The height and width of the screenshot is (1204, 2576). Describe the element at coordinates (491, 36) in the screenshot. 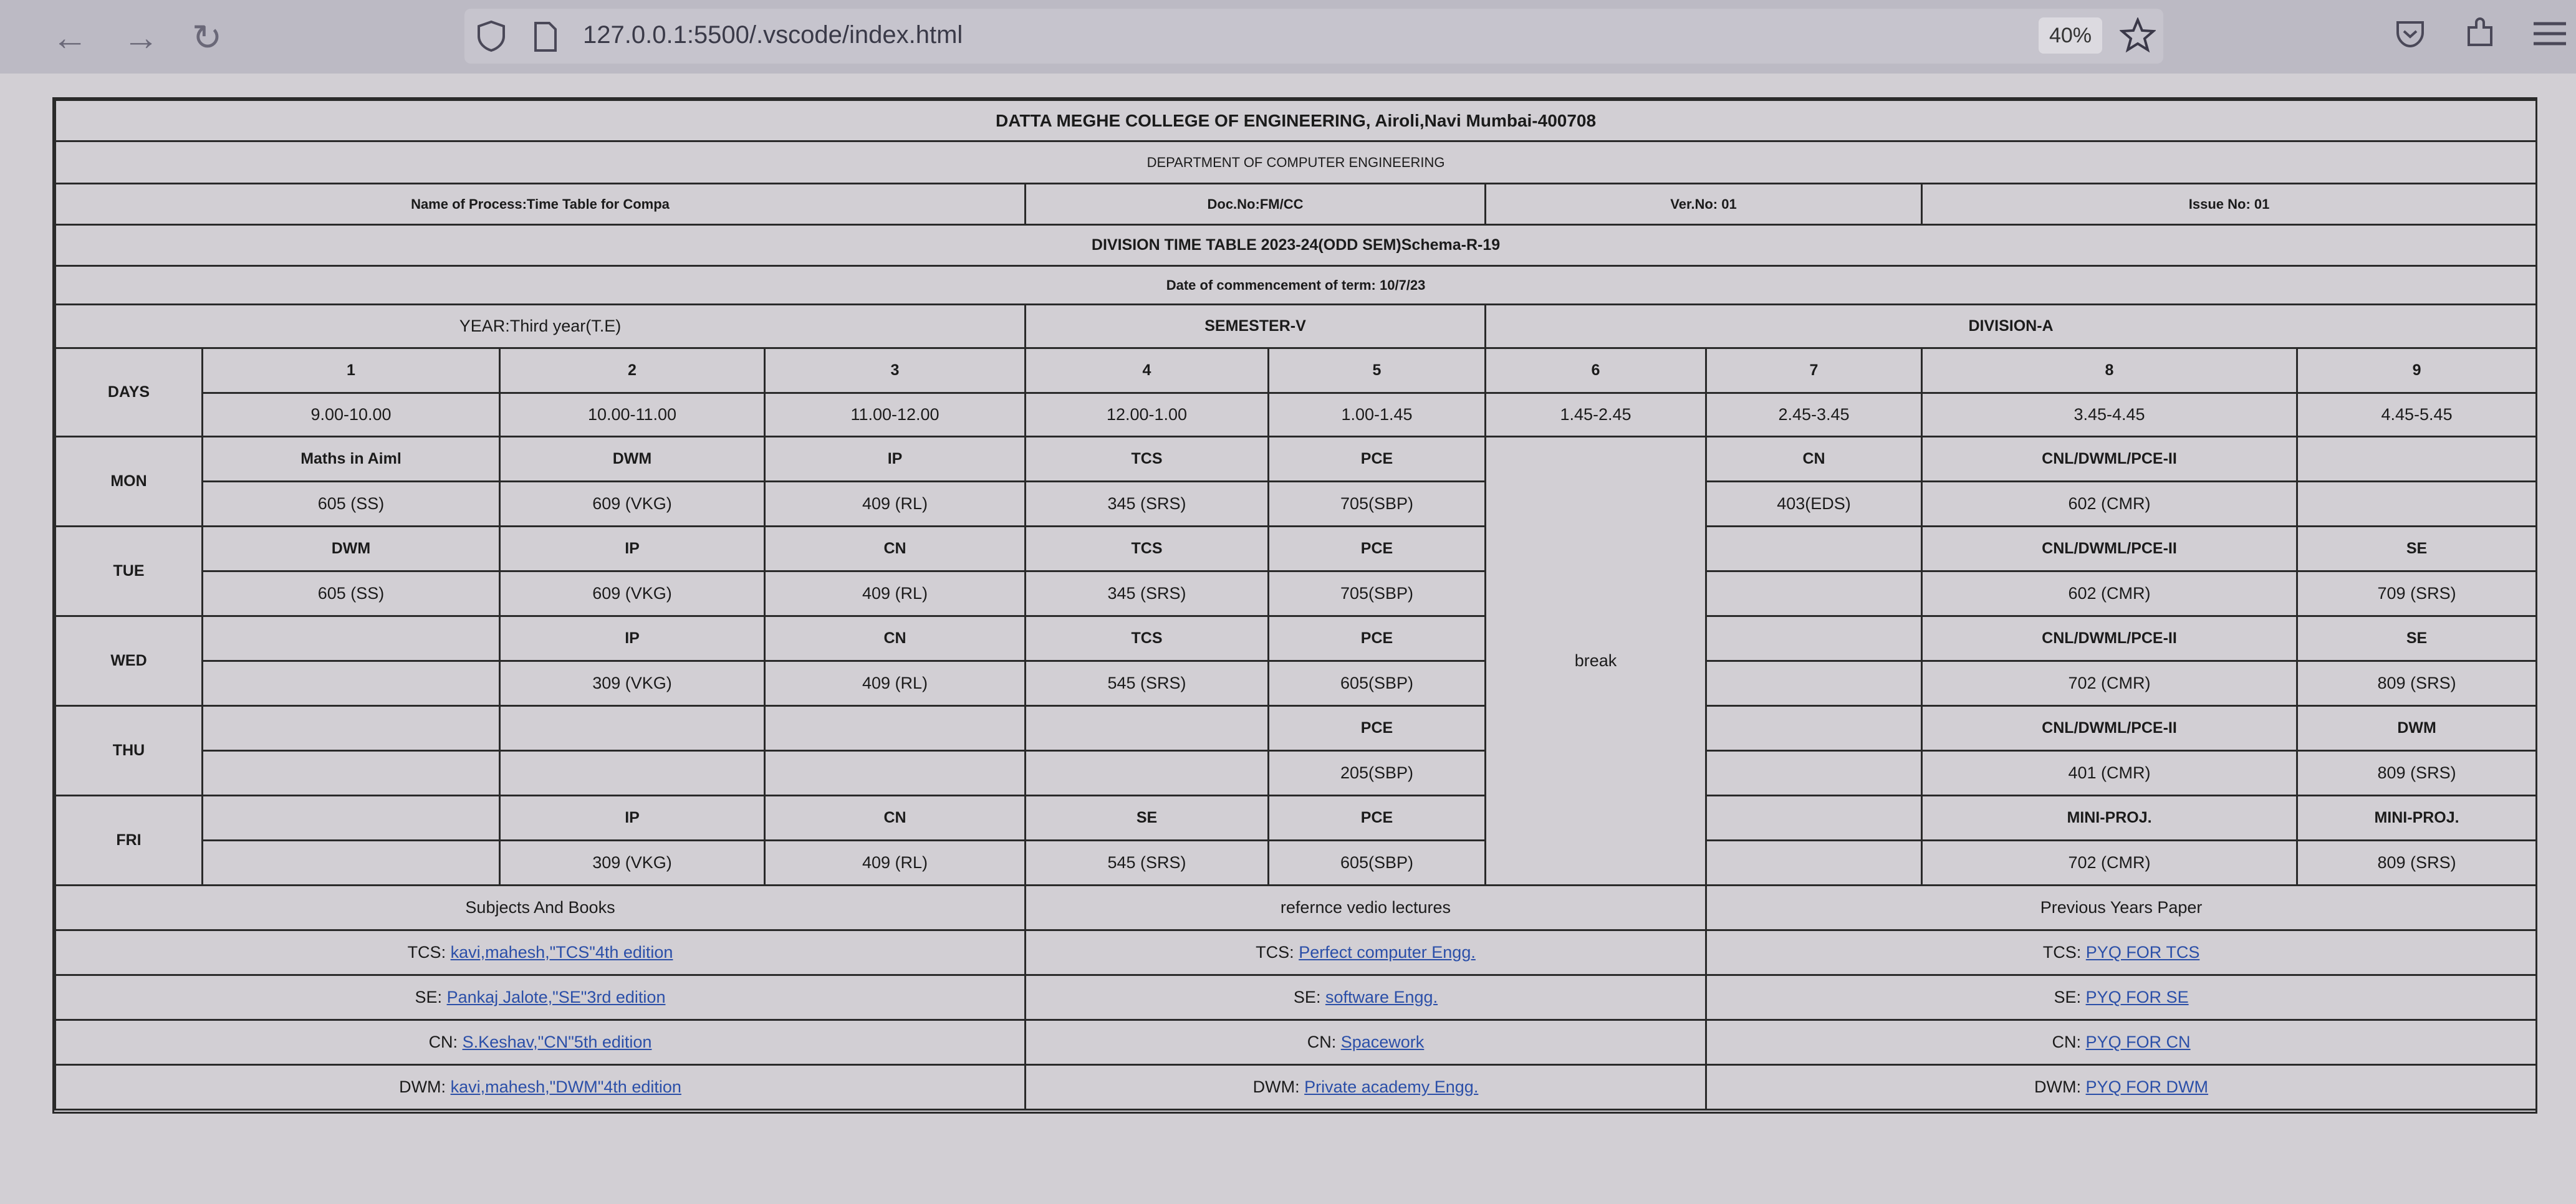

I see `shield-icon` at that location.